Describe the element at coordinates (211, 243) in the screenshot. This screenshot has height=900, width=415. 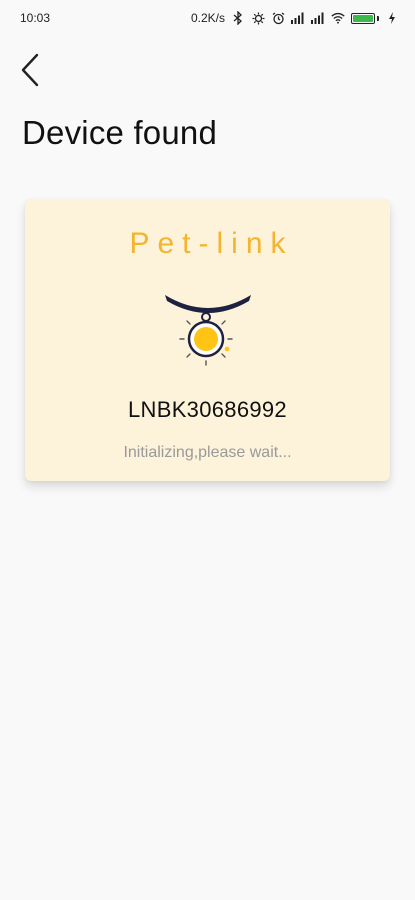
I see `brand-name: Pet-link` at that location.